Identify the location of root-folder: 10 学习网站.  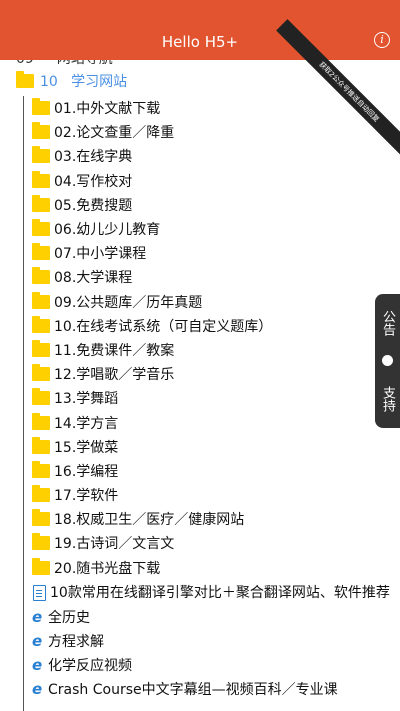
(71, 81).